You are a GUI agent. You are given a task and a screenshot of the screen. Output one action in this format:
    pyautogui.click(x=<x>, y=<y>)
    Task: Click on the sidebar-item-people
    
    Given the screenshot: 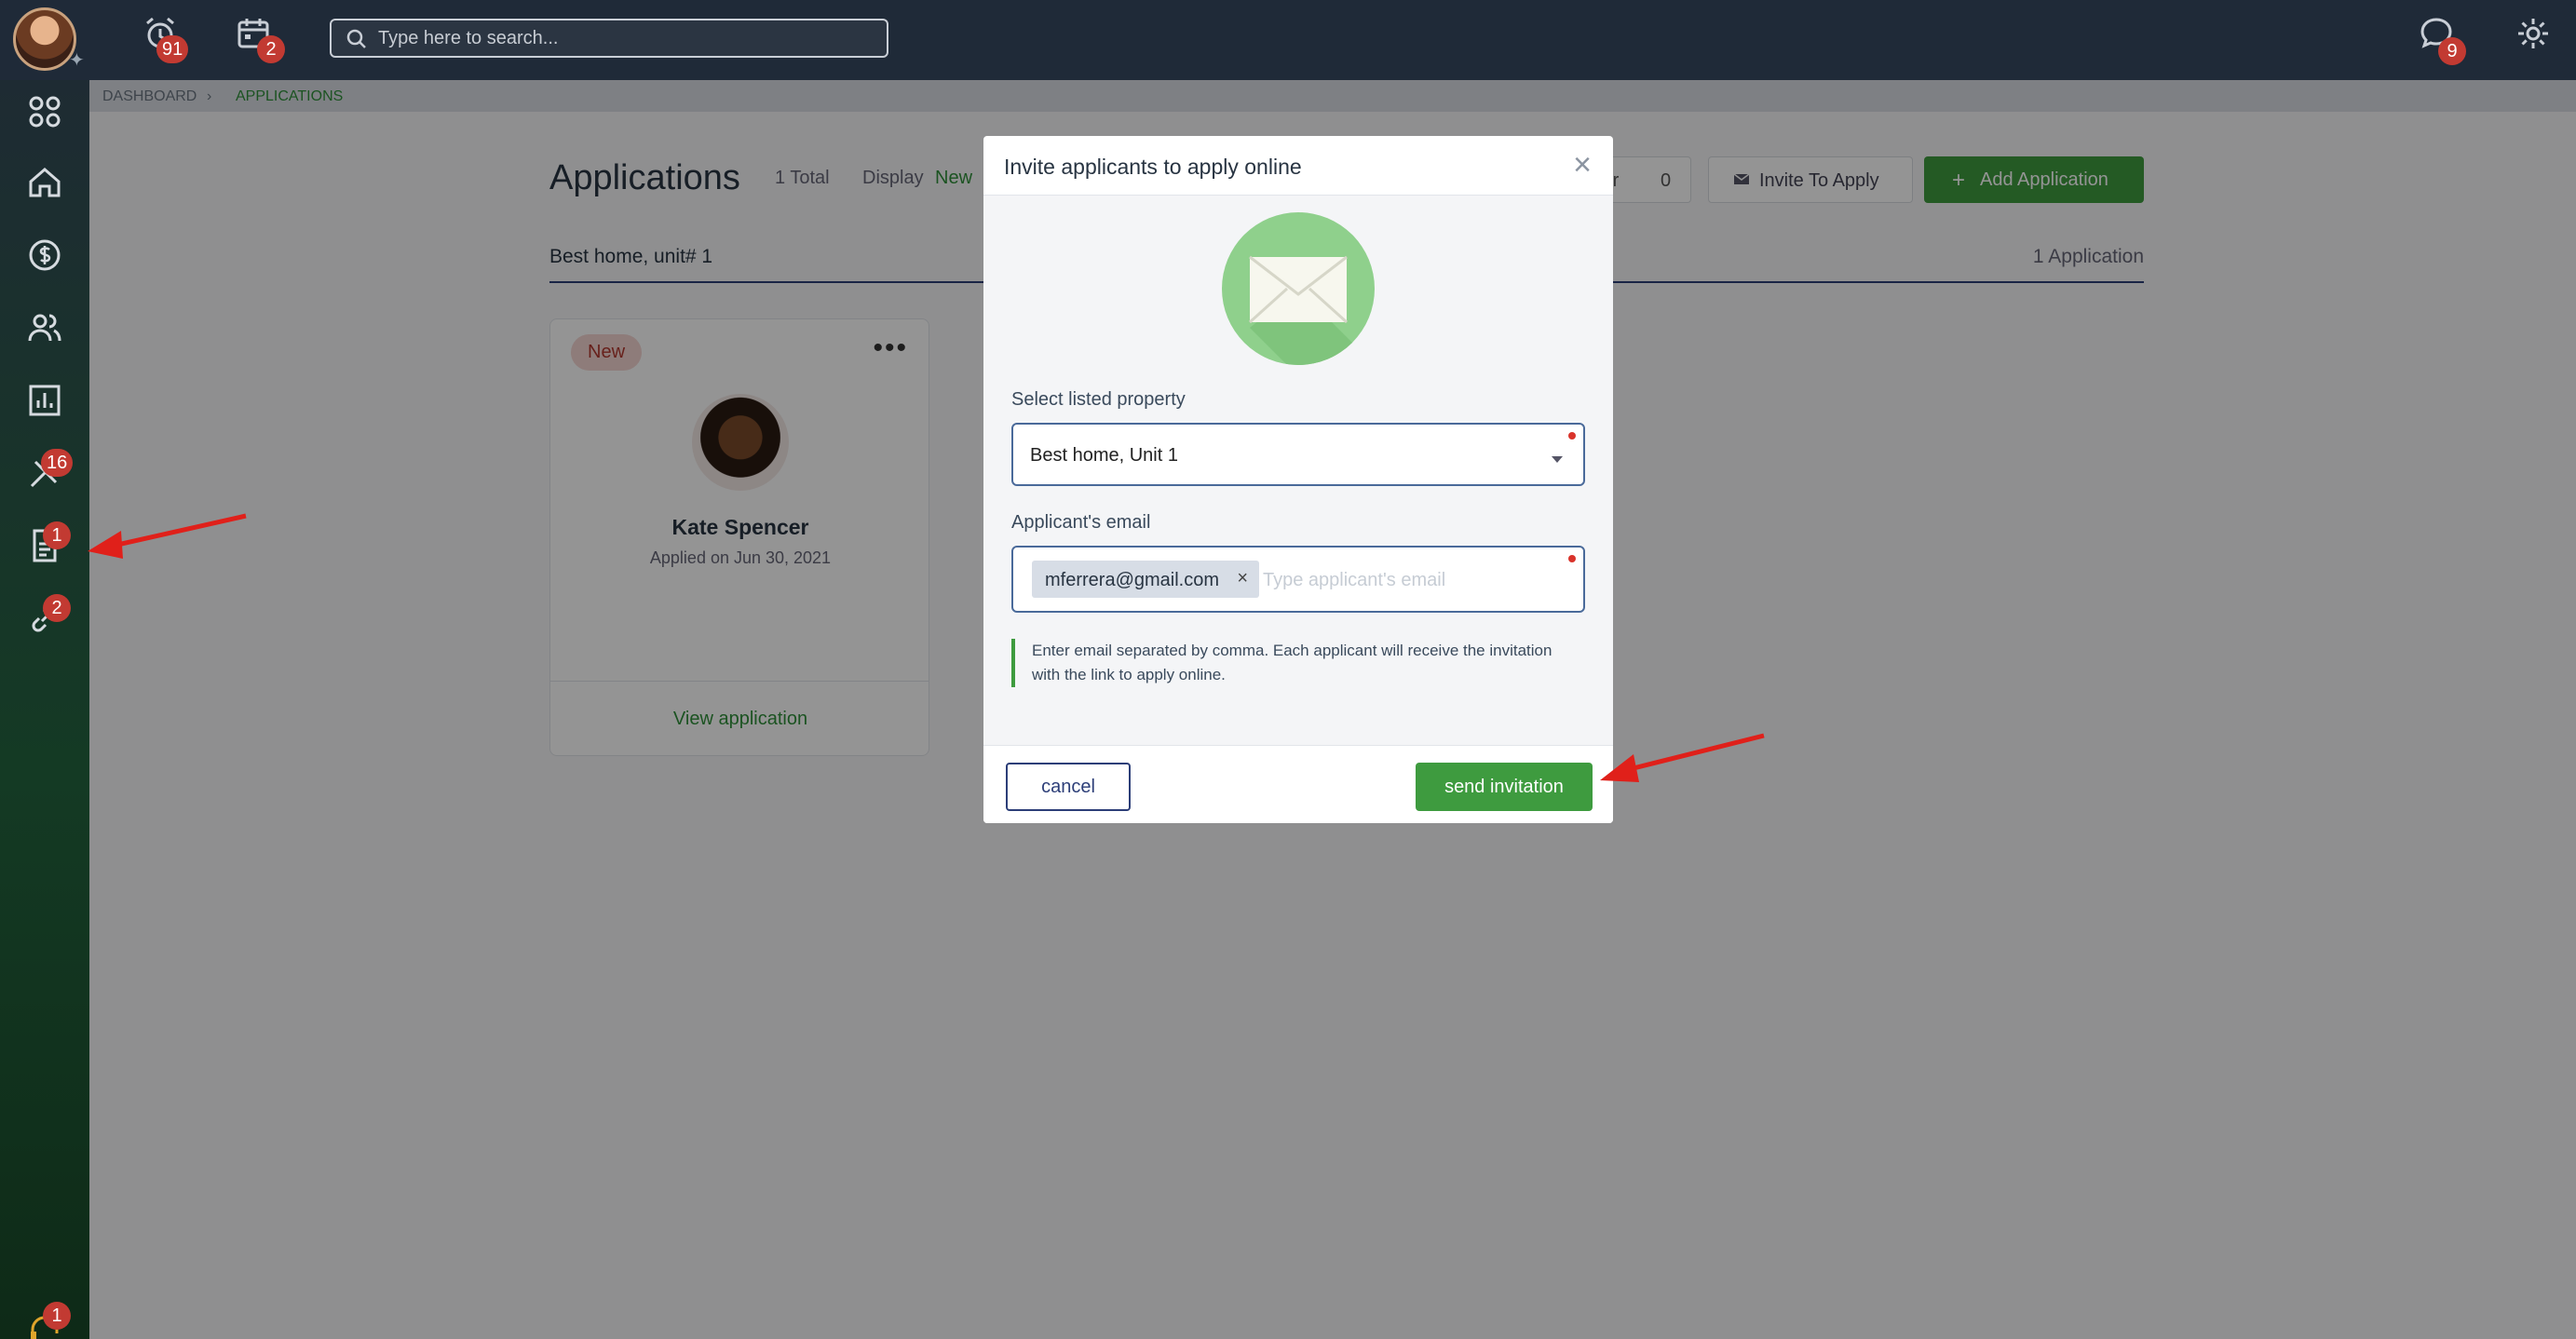 What is the action you would take?
    pyautogui.click(x=45, y=328)
    